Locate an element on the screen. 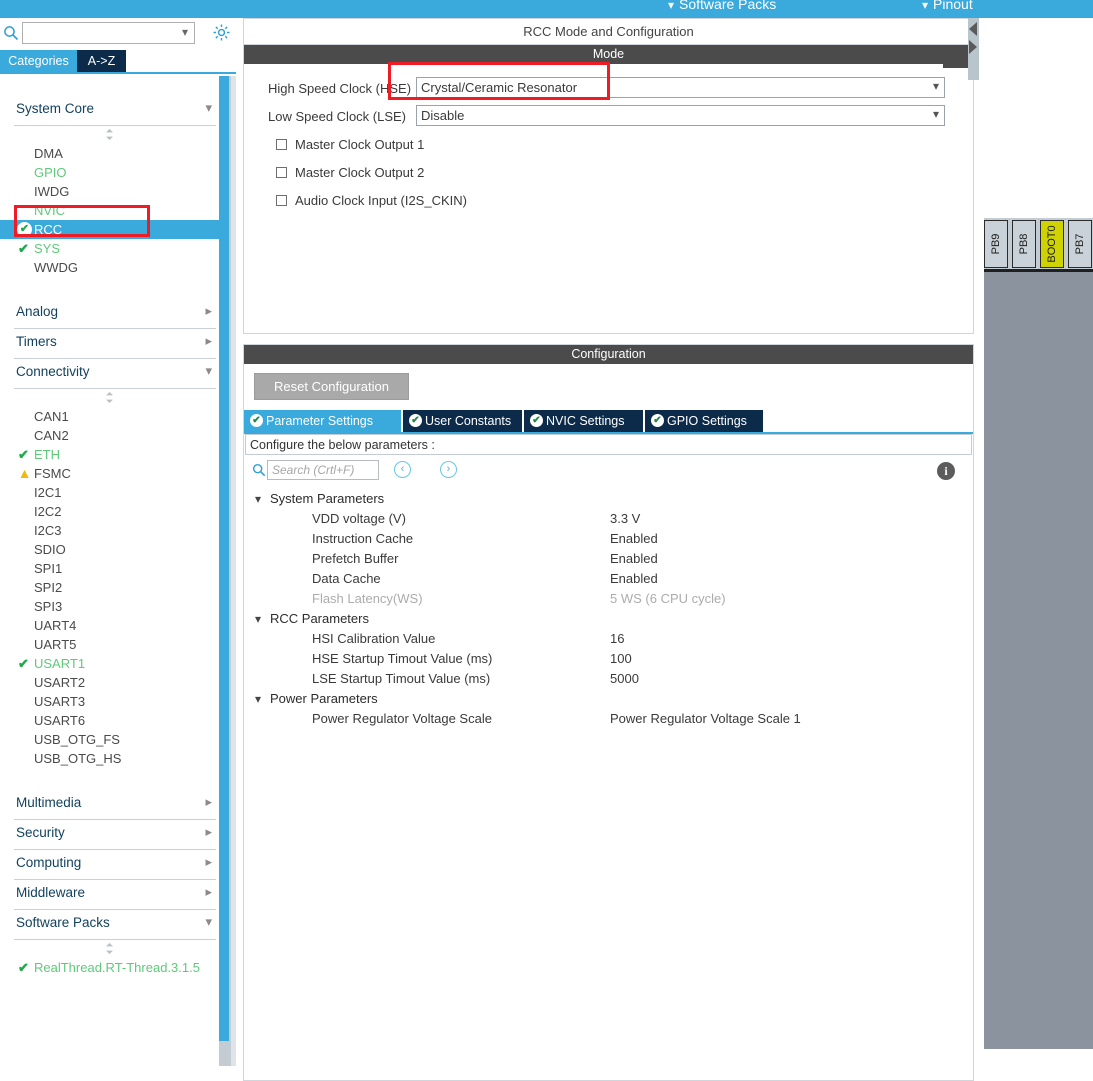 This screenshot has width=1093, height=1081. sidebar-group-label: Timers is located at coordinates (36, 341).